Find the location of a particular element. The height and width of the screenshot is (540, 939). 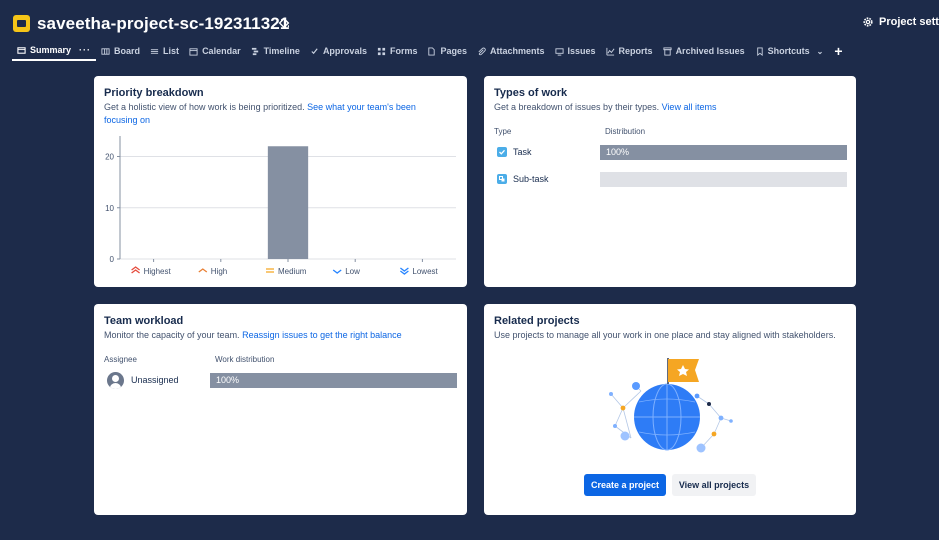

type-label: Sub-task is located at coordinates (531, 179).